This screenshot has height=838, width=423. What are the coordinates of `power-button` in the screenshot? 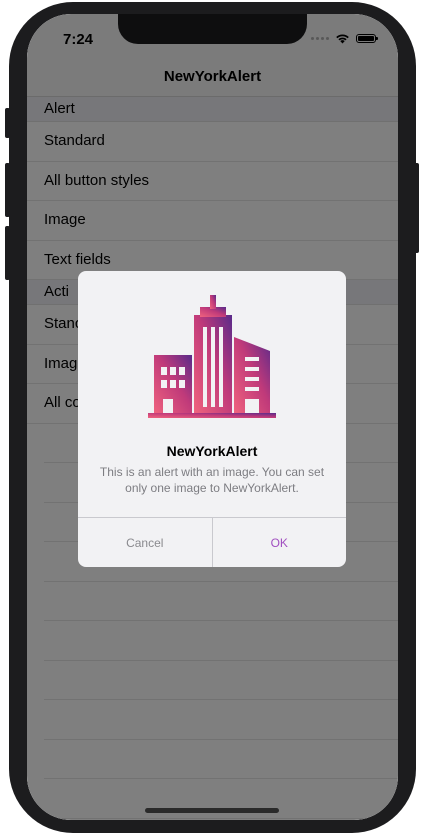 It's located at (416, 208).